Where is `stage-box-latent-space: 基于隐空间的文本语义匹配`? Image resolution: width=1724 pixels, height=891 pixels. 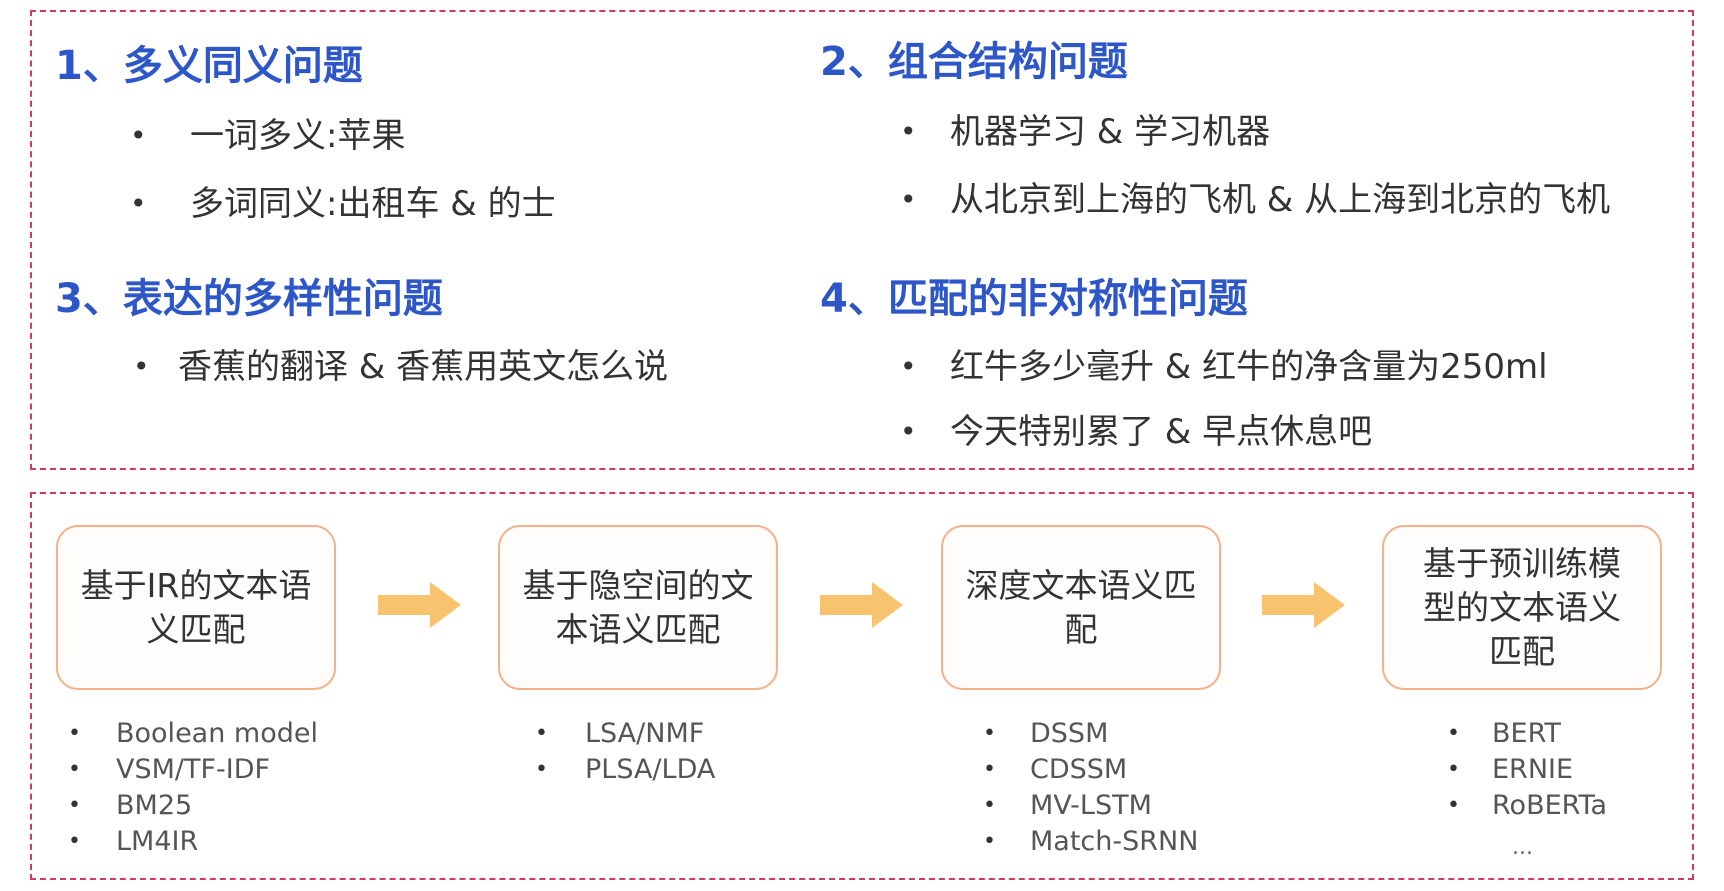
stage-box-latent-space: 基于隐空间的文本语义匹配 is located at coordinates (638, 607).